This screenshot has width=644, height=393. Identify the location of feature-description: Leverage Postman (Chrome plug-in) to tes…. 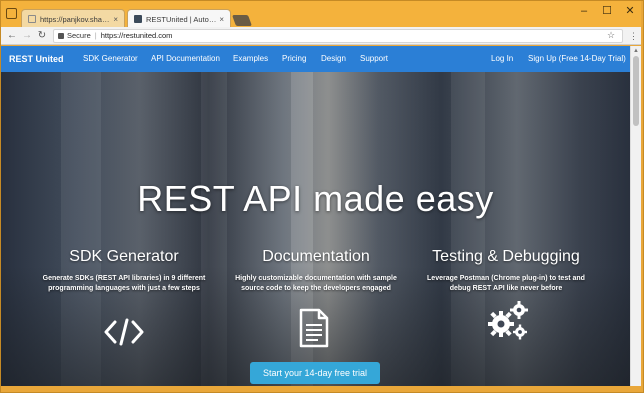
(506, 283).